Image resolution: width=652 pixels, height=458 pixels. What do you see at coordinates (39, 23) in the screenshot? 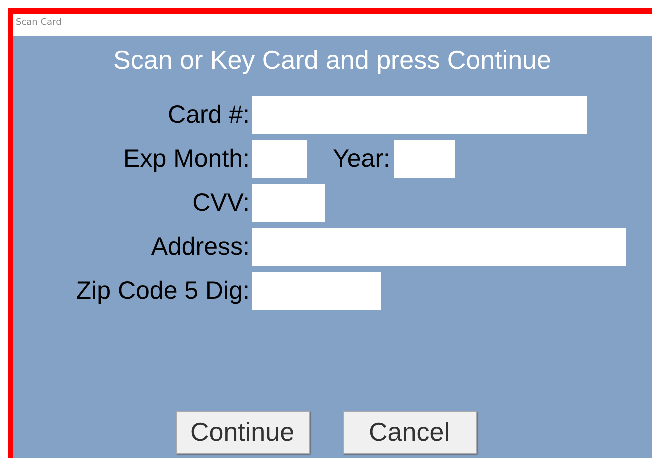
I see `window-title: Scan Card` at bounding box center [39, 23].